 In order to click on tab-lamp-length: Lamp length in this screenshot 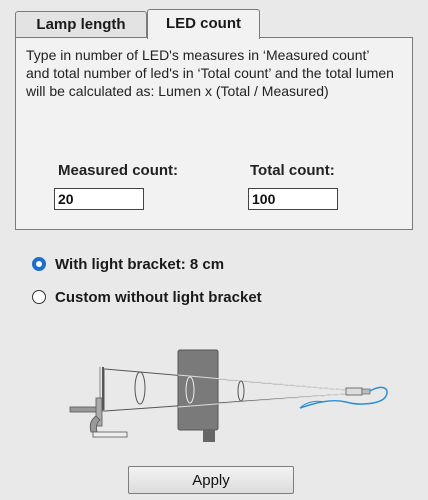, I will do `click(81, 24)`.